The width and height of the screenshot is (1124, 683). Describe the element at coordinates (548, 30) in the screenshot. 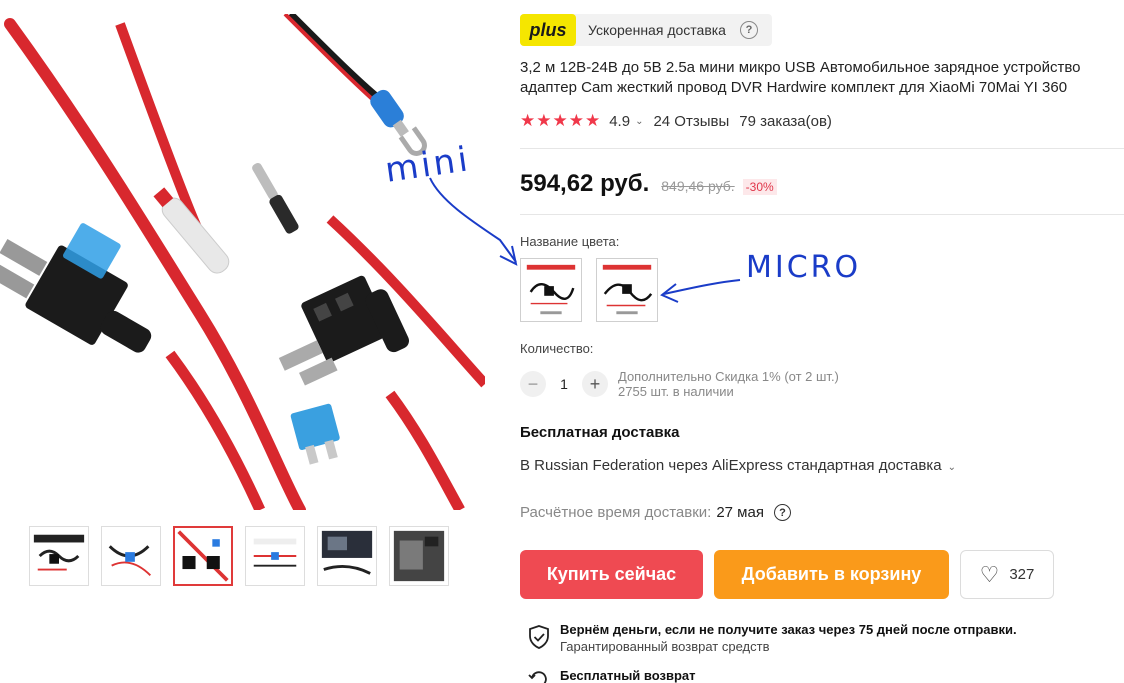

I see `plus-badge: plus` at that location.